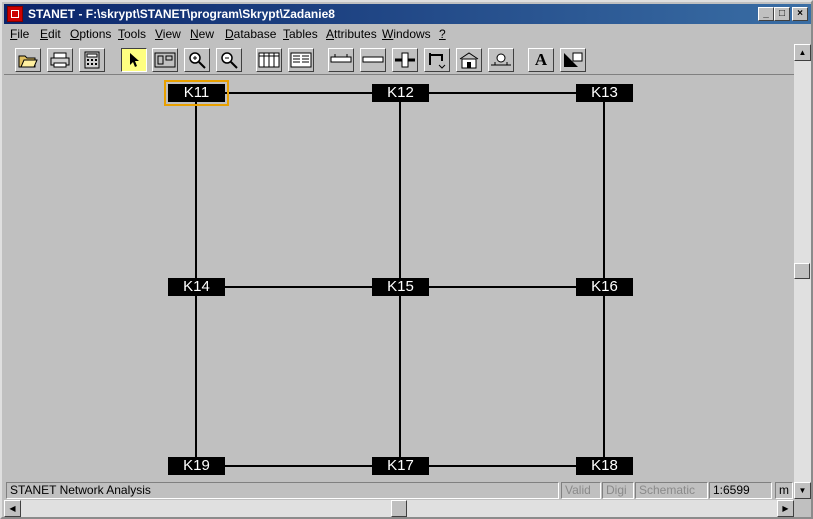  What do you see at coordinates (501, 60) in the screenshot?
I see `pump-icon` at bounding box center [501, 60].